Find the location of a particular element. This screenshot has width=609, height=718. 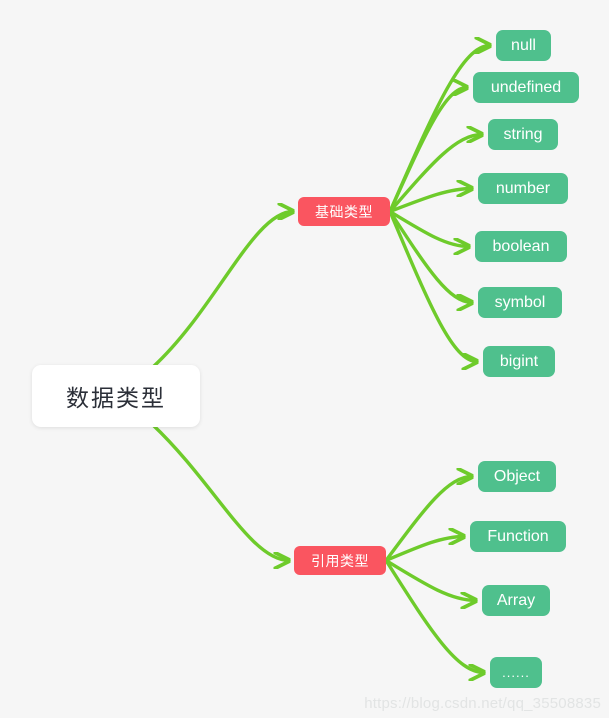

node-branch-reference-label: 引用类型 is located at coordinates (340, 560).